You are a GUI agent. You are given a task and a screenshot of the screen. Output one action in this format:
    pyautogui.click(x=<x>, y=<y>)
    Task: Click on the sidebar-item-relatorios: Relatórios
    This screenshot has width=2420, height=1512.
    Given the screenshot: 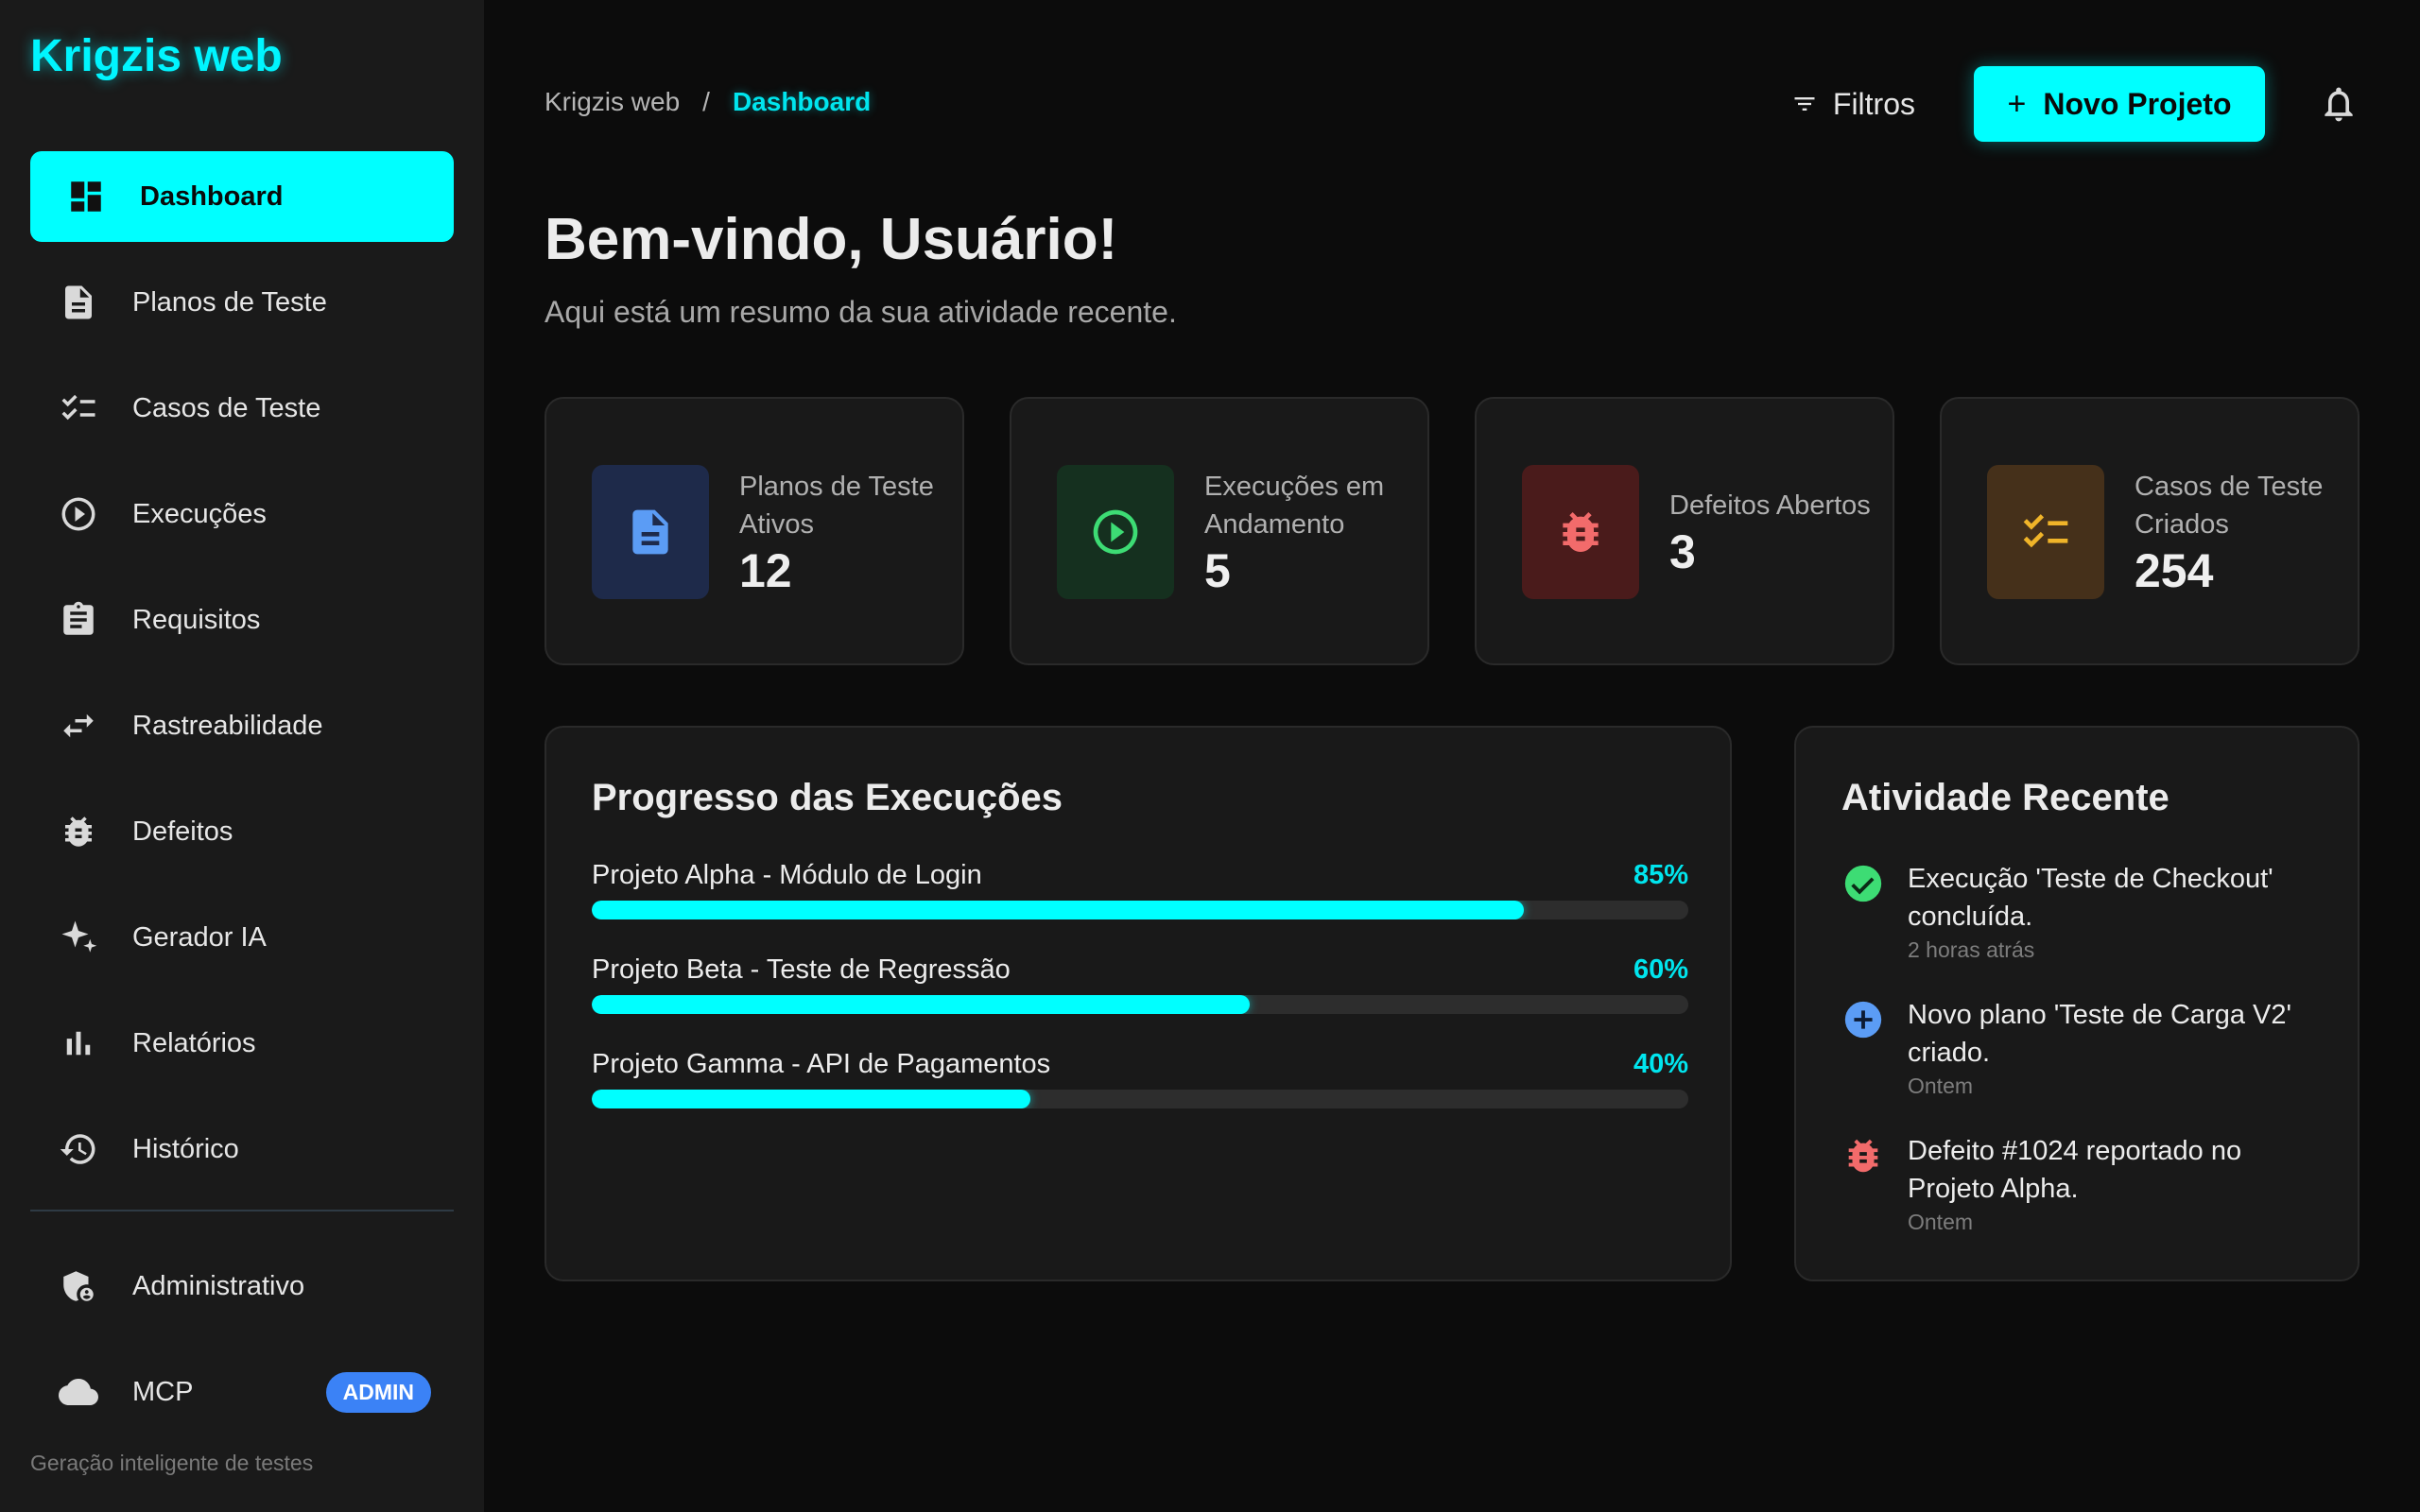 What is the action you would take?
    pyautogui.click(x=242, y=1043)
    